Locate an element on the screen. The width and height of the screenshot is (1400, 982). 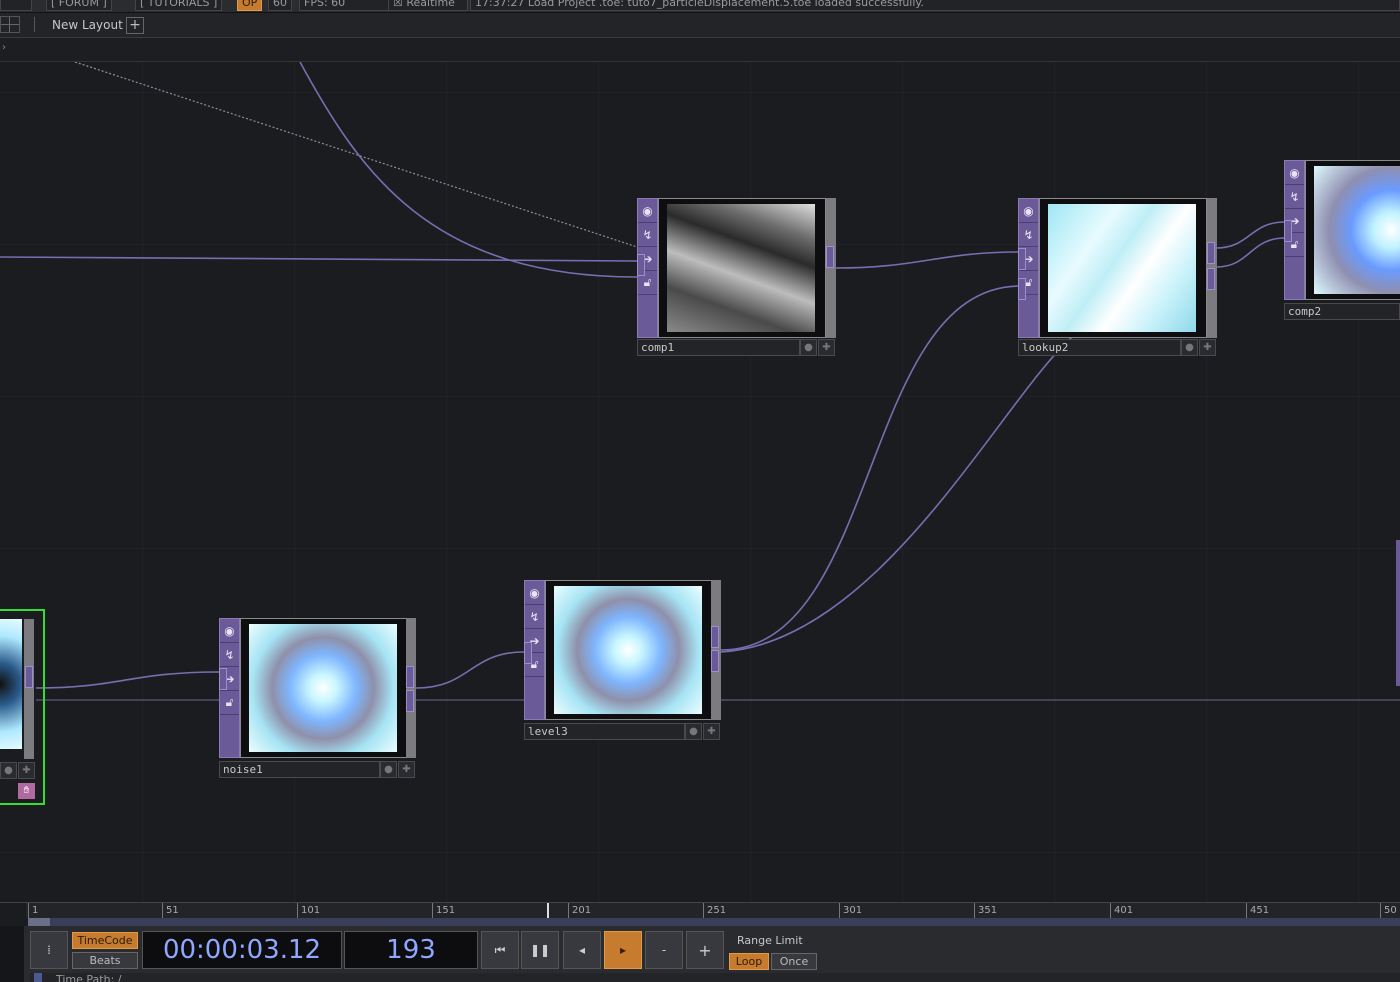
lookup-preview-image is located at coordinates (1122, 268).